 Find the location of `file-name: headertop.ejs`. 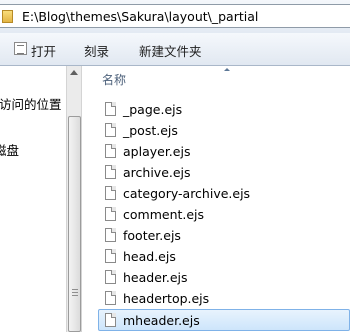

file-name: headertop.ejs is located at coordinates (166, 298).